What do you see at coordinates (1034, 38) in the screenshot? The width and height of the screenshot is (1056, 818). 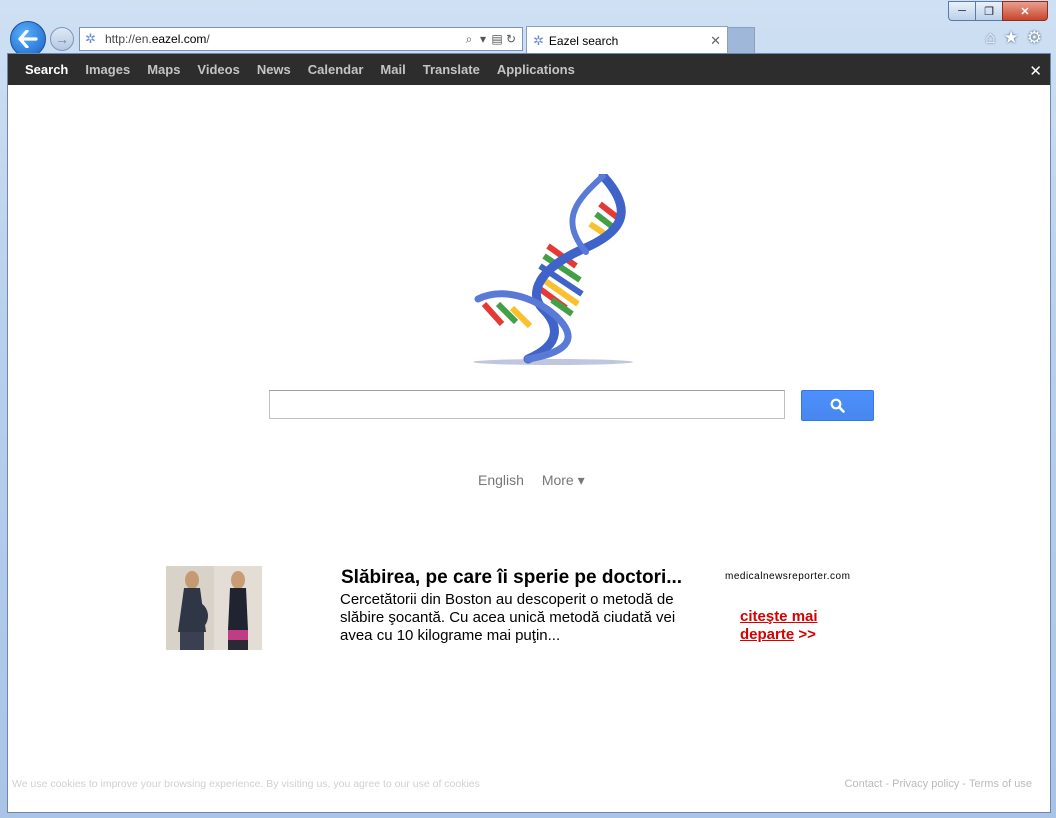 I see `tools-icon: ⚙` at bounding box center [1034, 38].